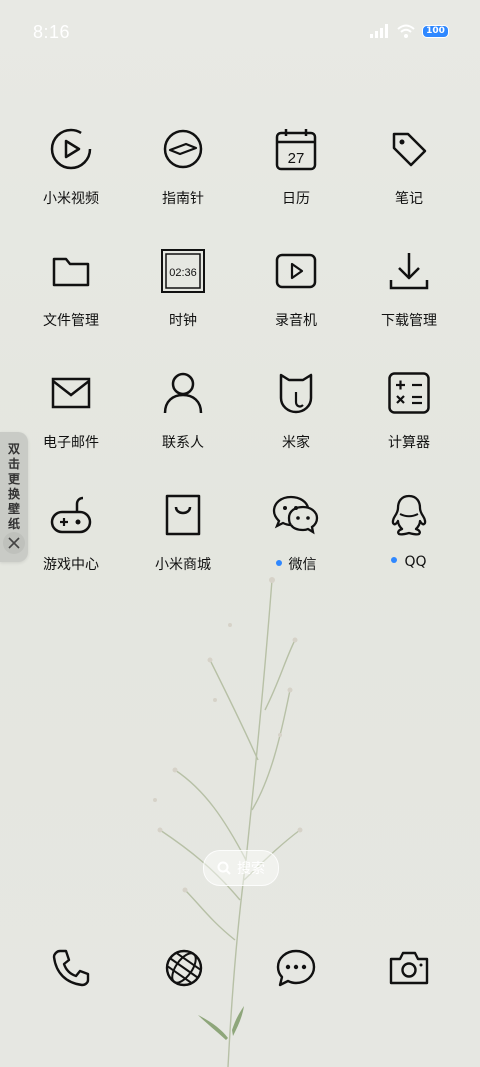  I want to click on change-wallpaper-tab: 双击更换壁纸, so click(14, 497).